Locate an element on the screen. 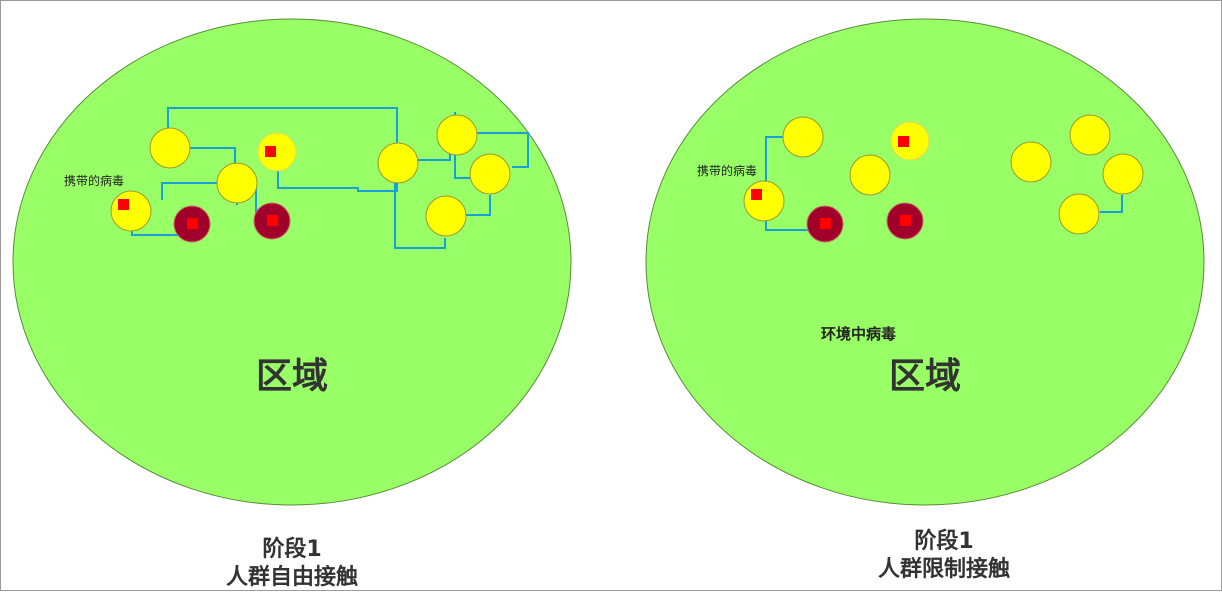  contact-mode-label: 人群自由接触 is located at coordinates (291, 577).